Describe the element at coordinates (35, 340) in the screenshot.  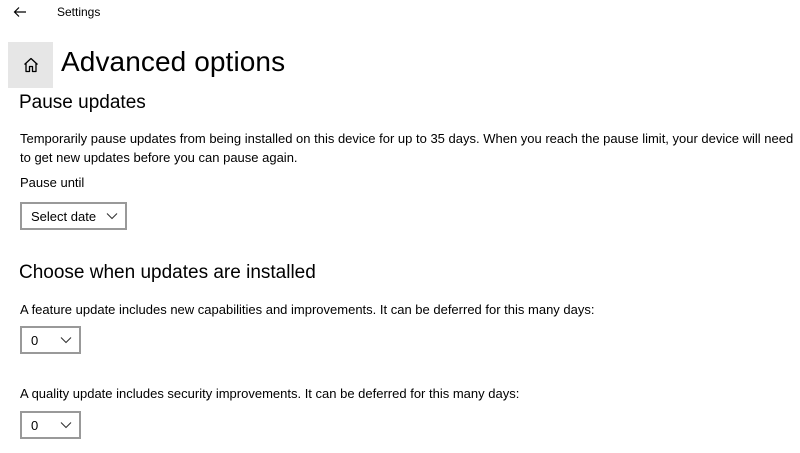
I see `feature-update-value: 0` at that location.